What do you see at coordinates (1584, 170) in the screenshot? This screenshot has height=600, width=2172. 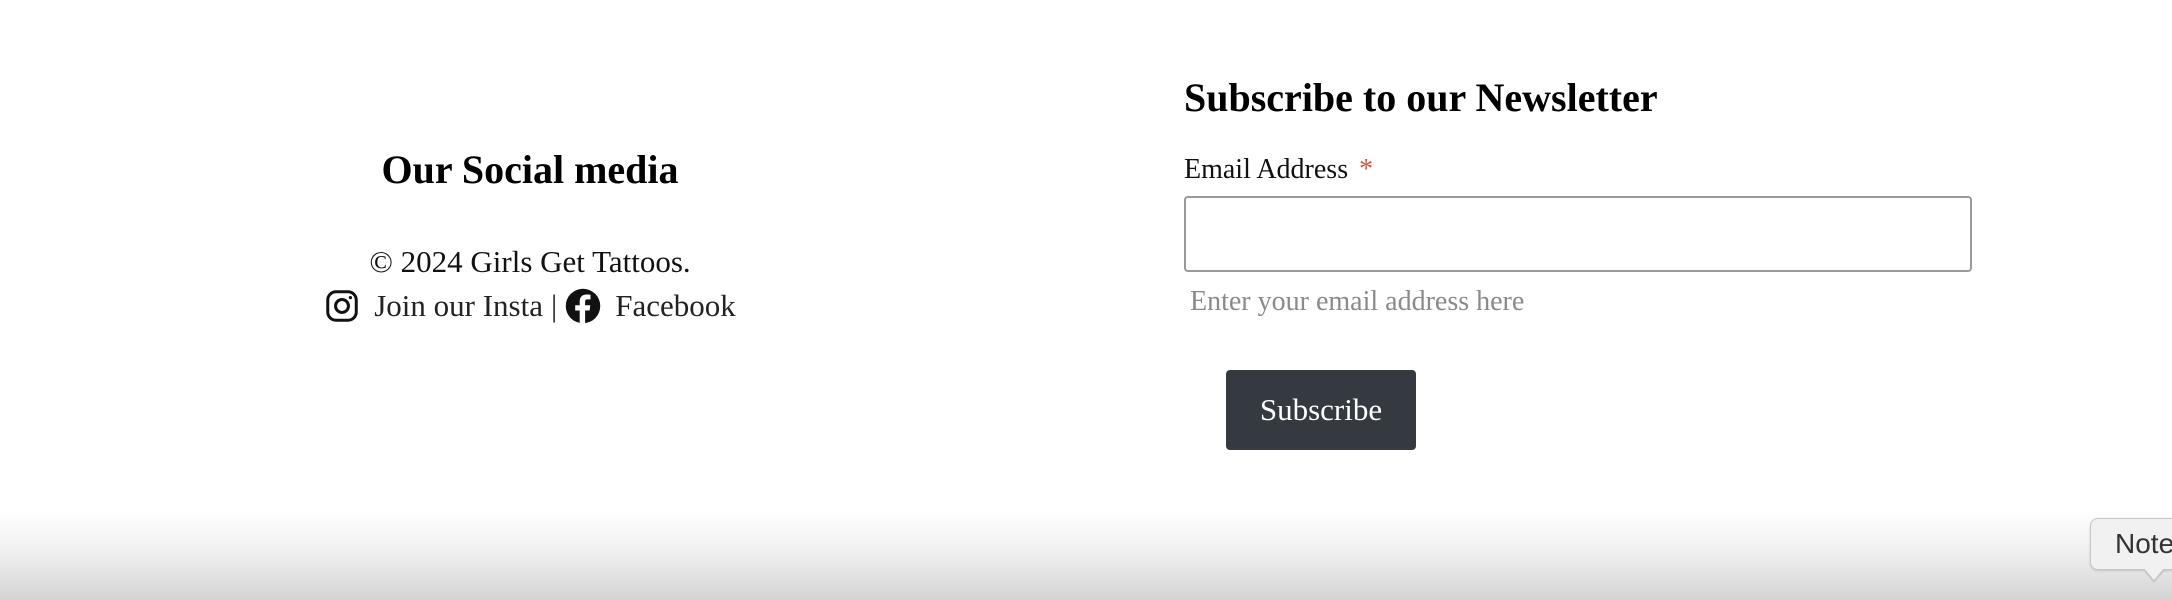 I see `email-field-label: Email Address *` at bounding box center [1584, 170].